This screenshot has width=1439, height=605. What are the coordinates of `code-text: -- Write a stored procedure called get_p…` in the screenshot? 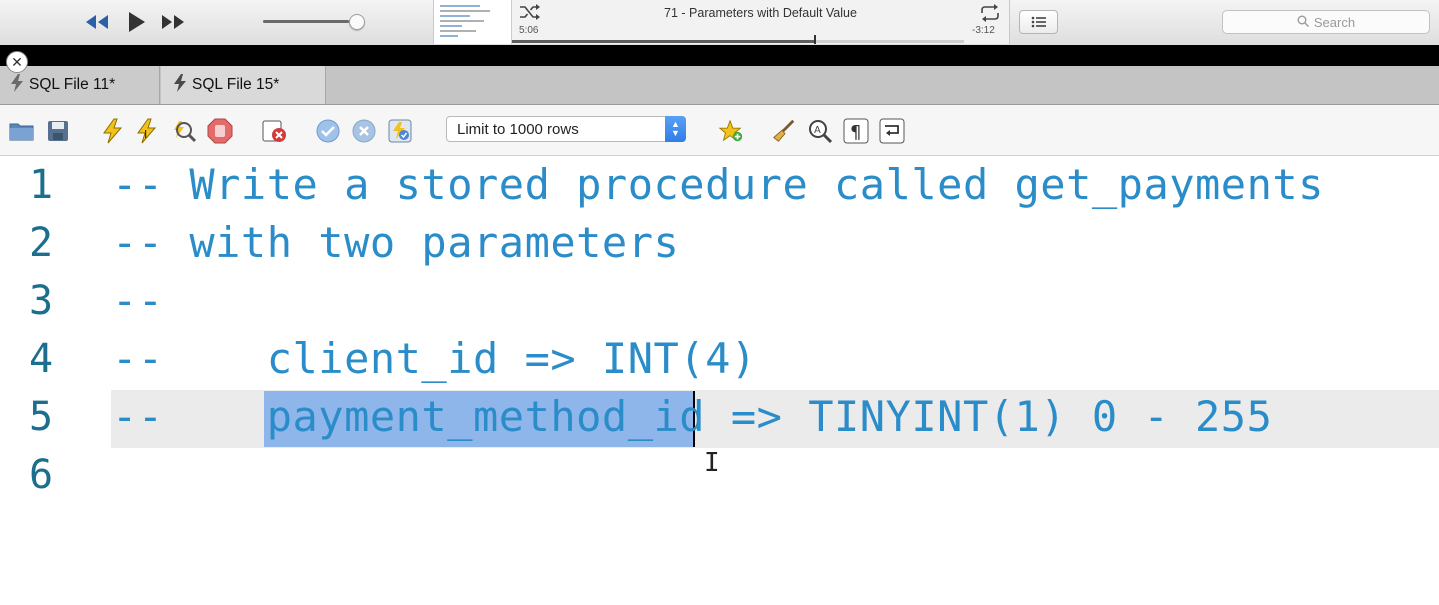 It's located at (718, 184).